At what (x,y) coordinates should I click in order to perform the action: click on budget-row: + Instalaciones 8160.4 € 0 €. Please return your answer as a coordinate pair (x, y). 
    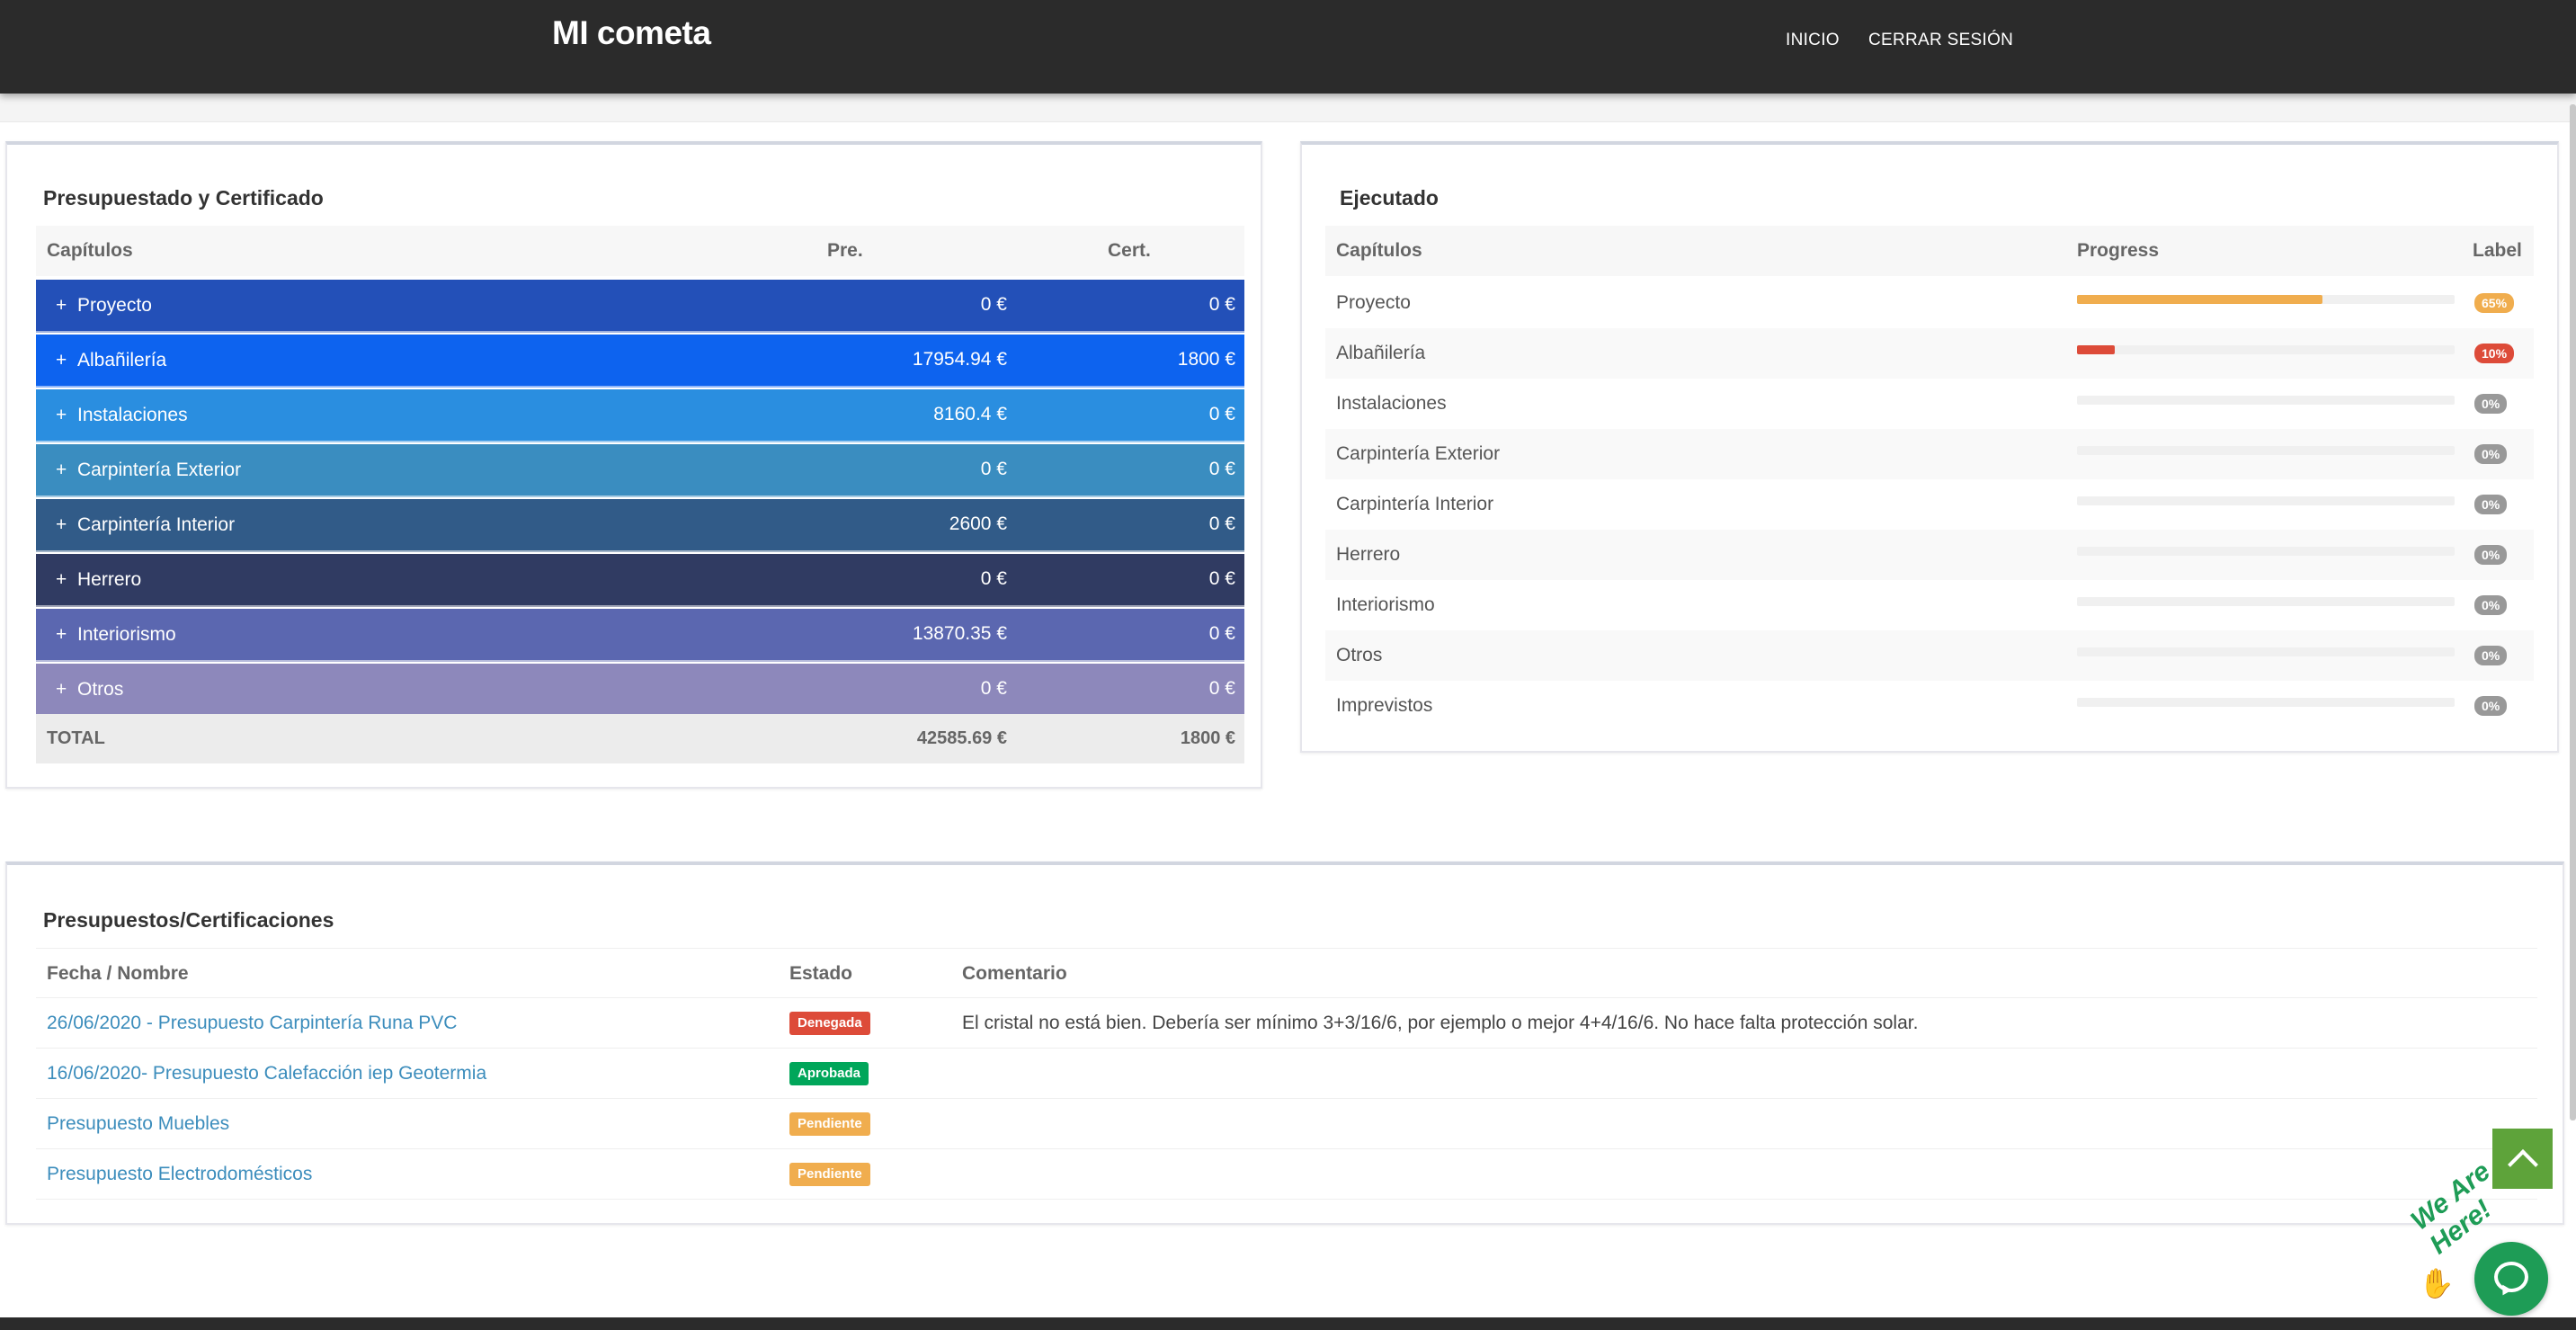
    Looking at the image, I should click on (640, 415).